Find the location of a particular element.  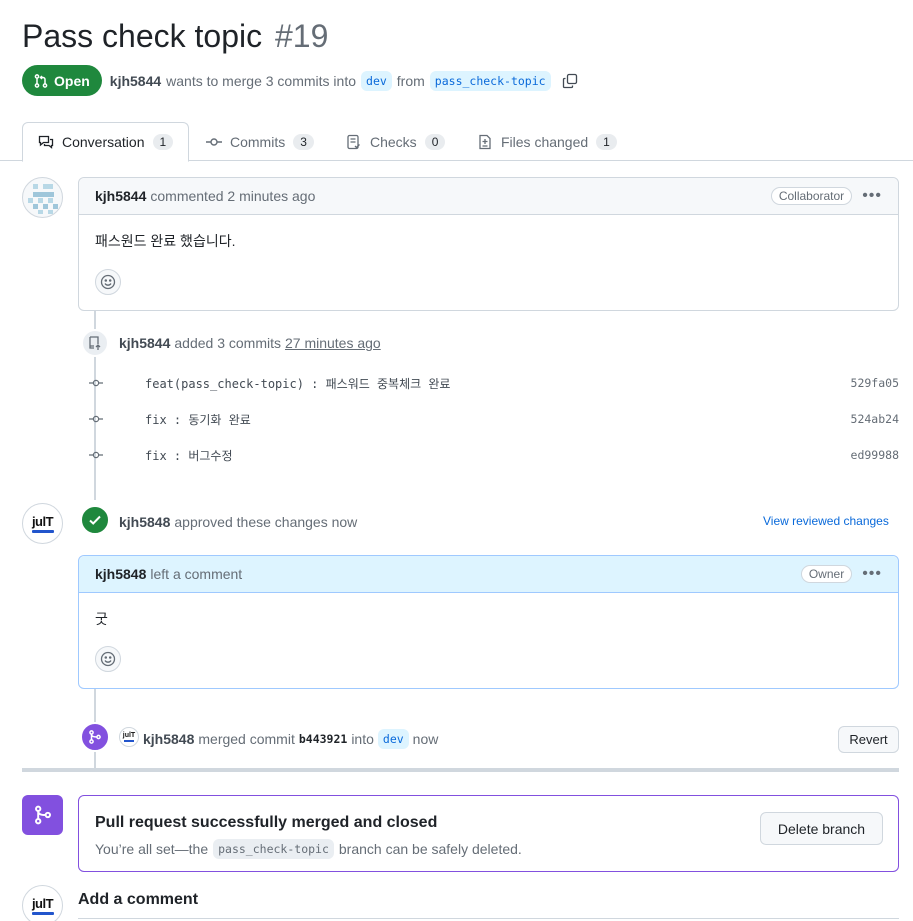

tab-label: Commits is located at coordinates (258, 141).